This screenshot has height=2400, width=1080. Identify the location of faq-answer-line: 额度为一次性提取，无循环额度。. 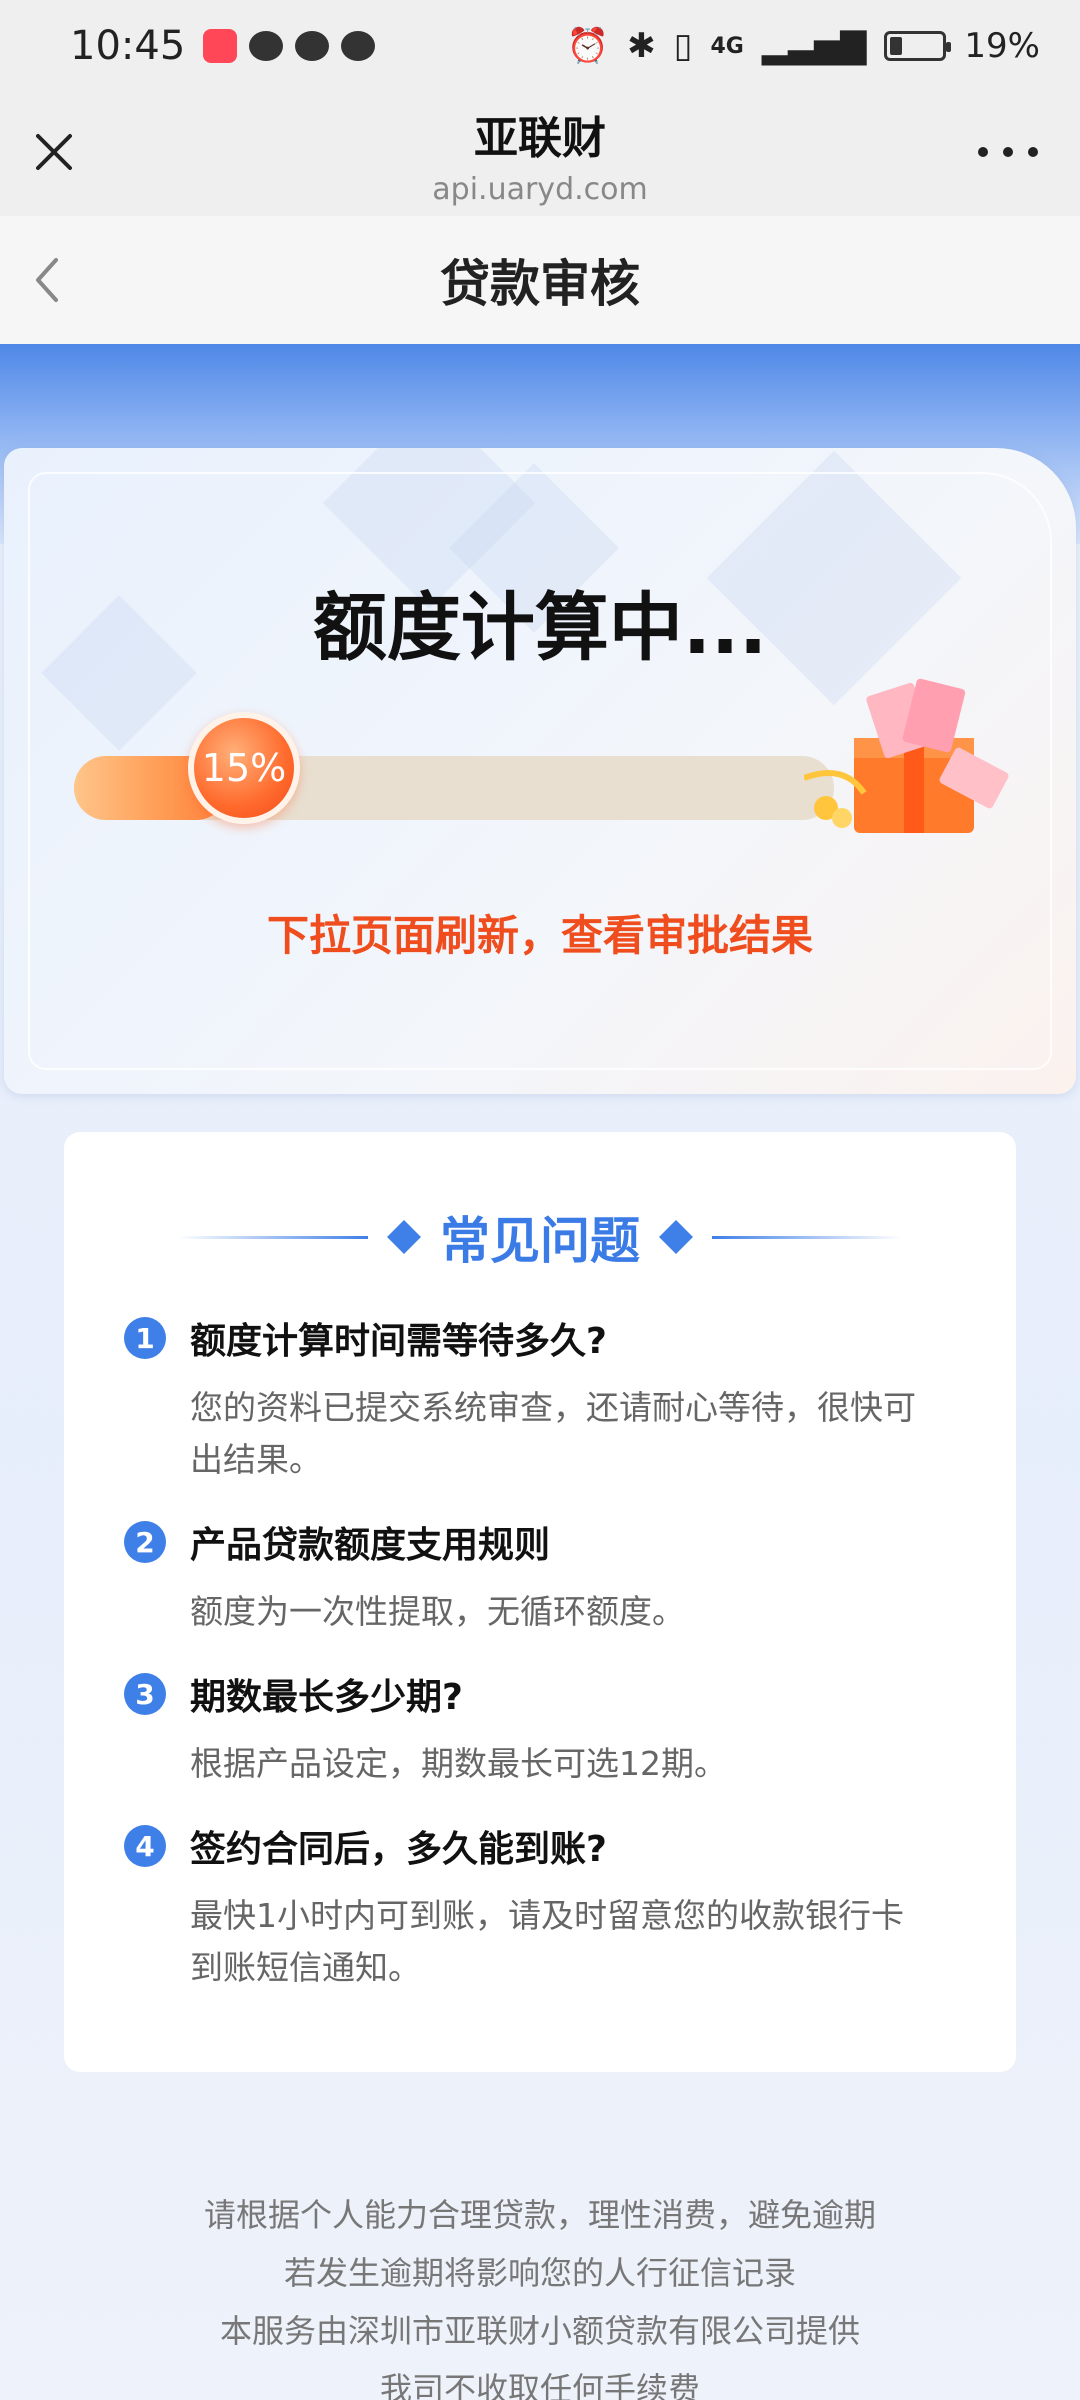
(437, 1611).